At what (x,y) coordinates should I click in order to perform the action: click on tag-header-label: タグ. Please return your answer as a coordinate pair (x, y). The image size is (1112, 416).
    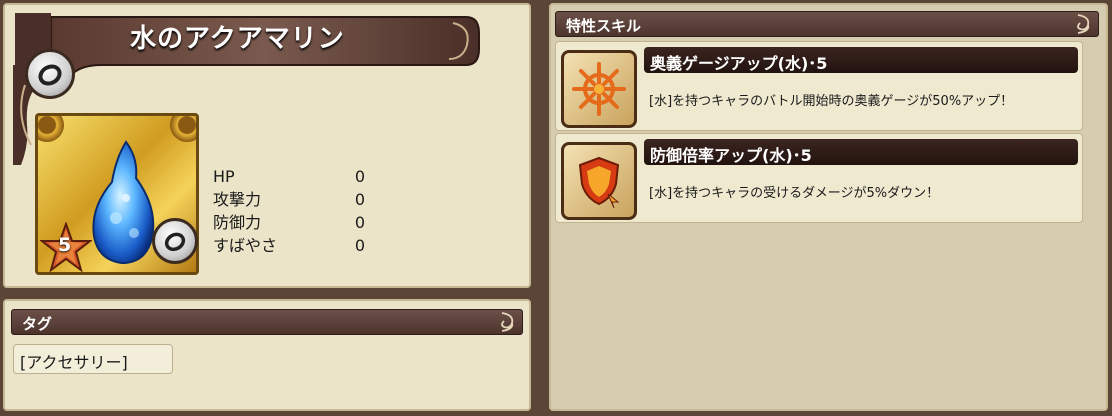
    Looking at the image, I should click on (37, 324).